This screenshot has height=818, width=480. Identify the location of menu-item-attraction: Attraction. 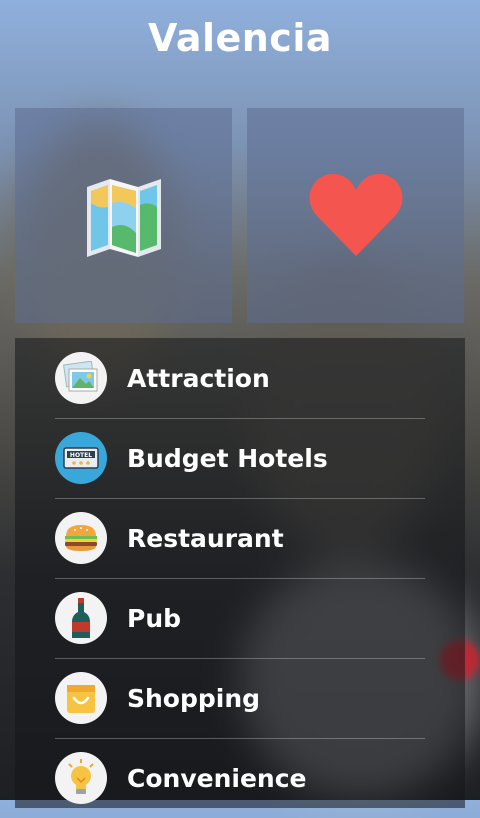
(240, 378).